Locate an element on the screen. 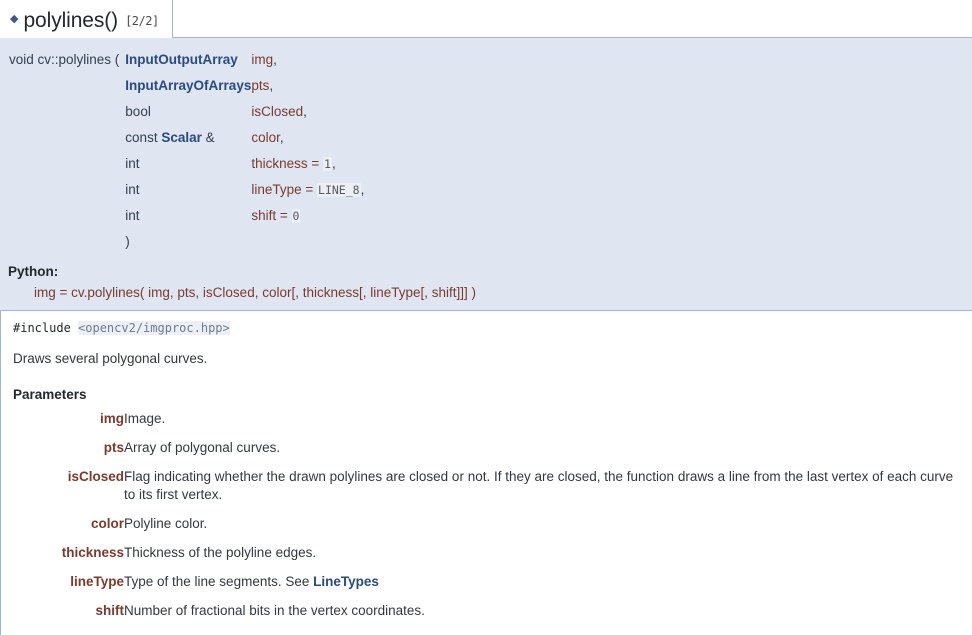 This screenshot has height=635, width=972. signature-param-name: thickness = 1, is located at coordinates (293, 163).